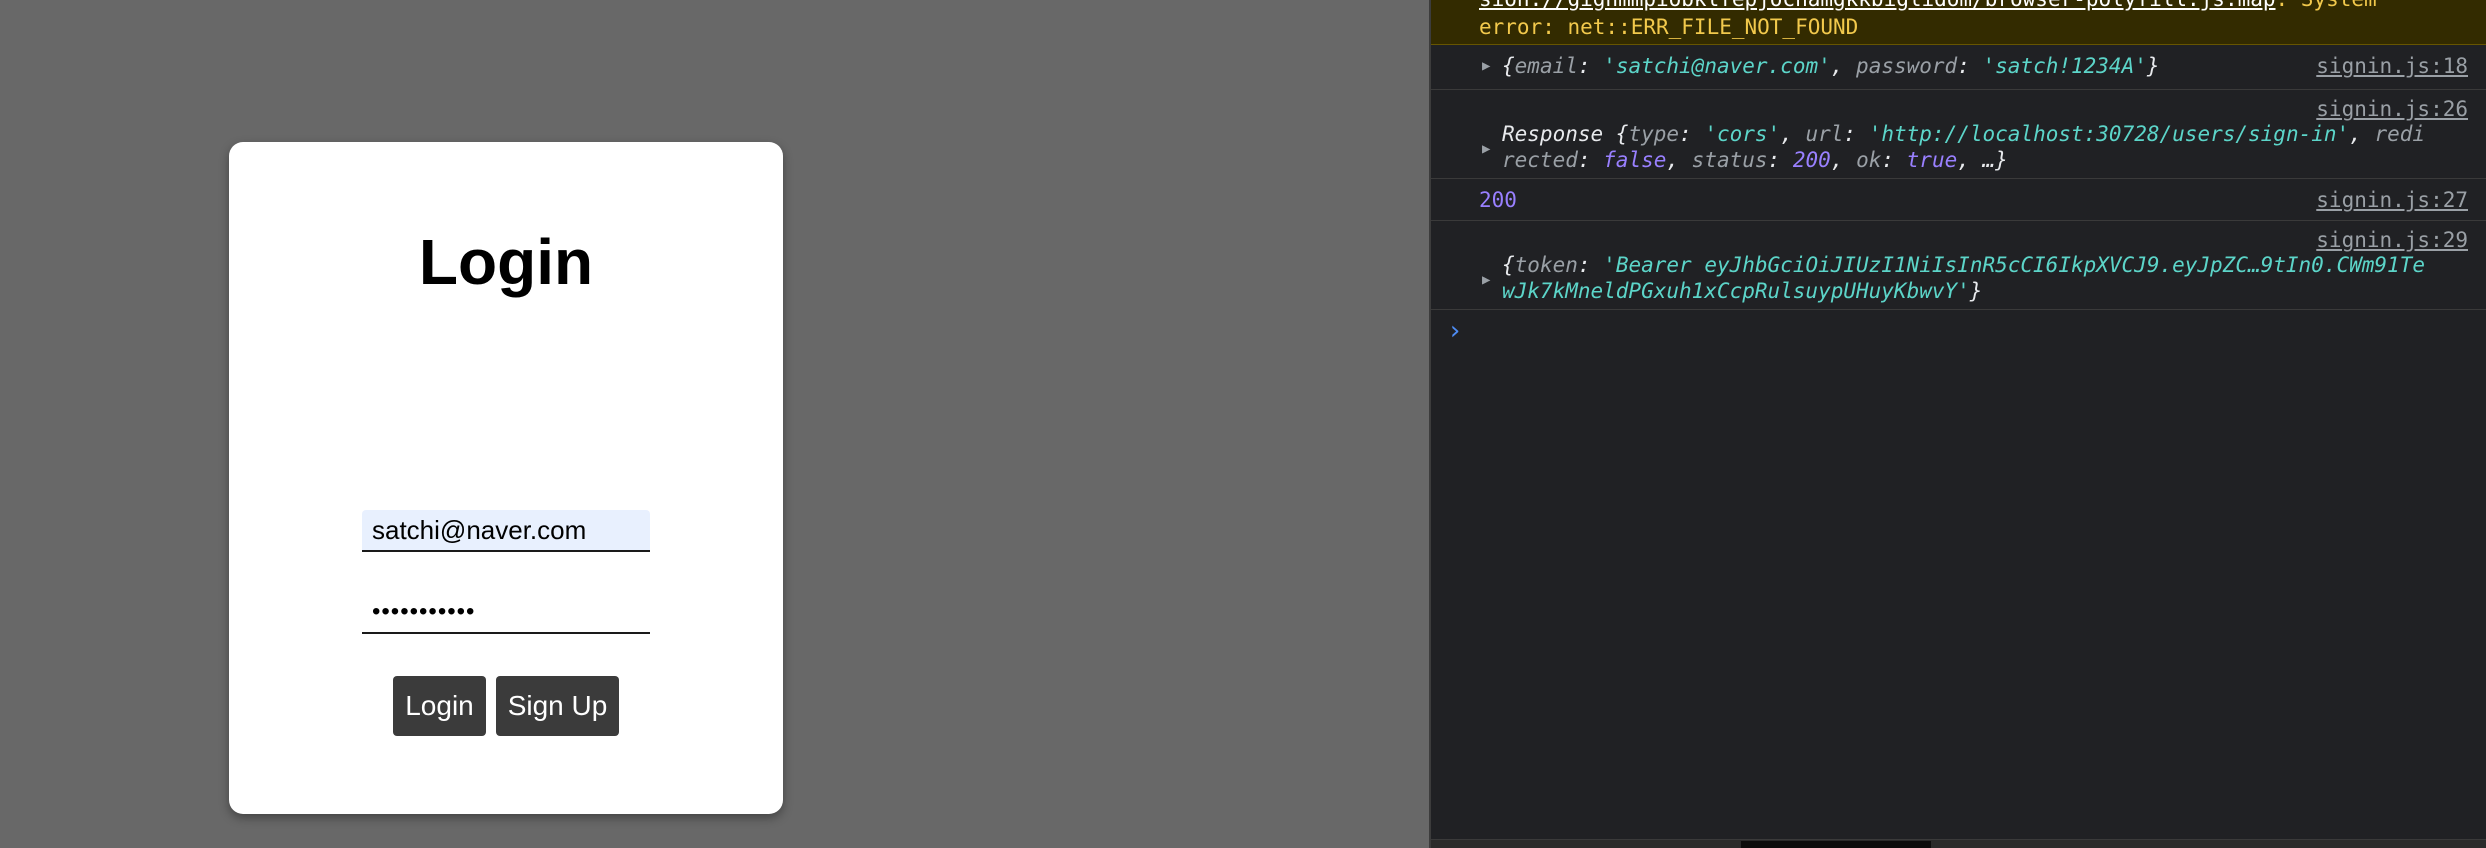 This screenshot has width=2486, height=848. Describe the element at coordinates (1455, 331) in the screenshot. I see `chevron-right-icon: ›` at that location.